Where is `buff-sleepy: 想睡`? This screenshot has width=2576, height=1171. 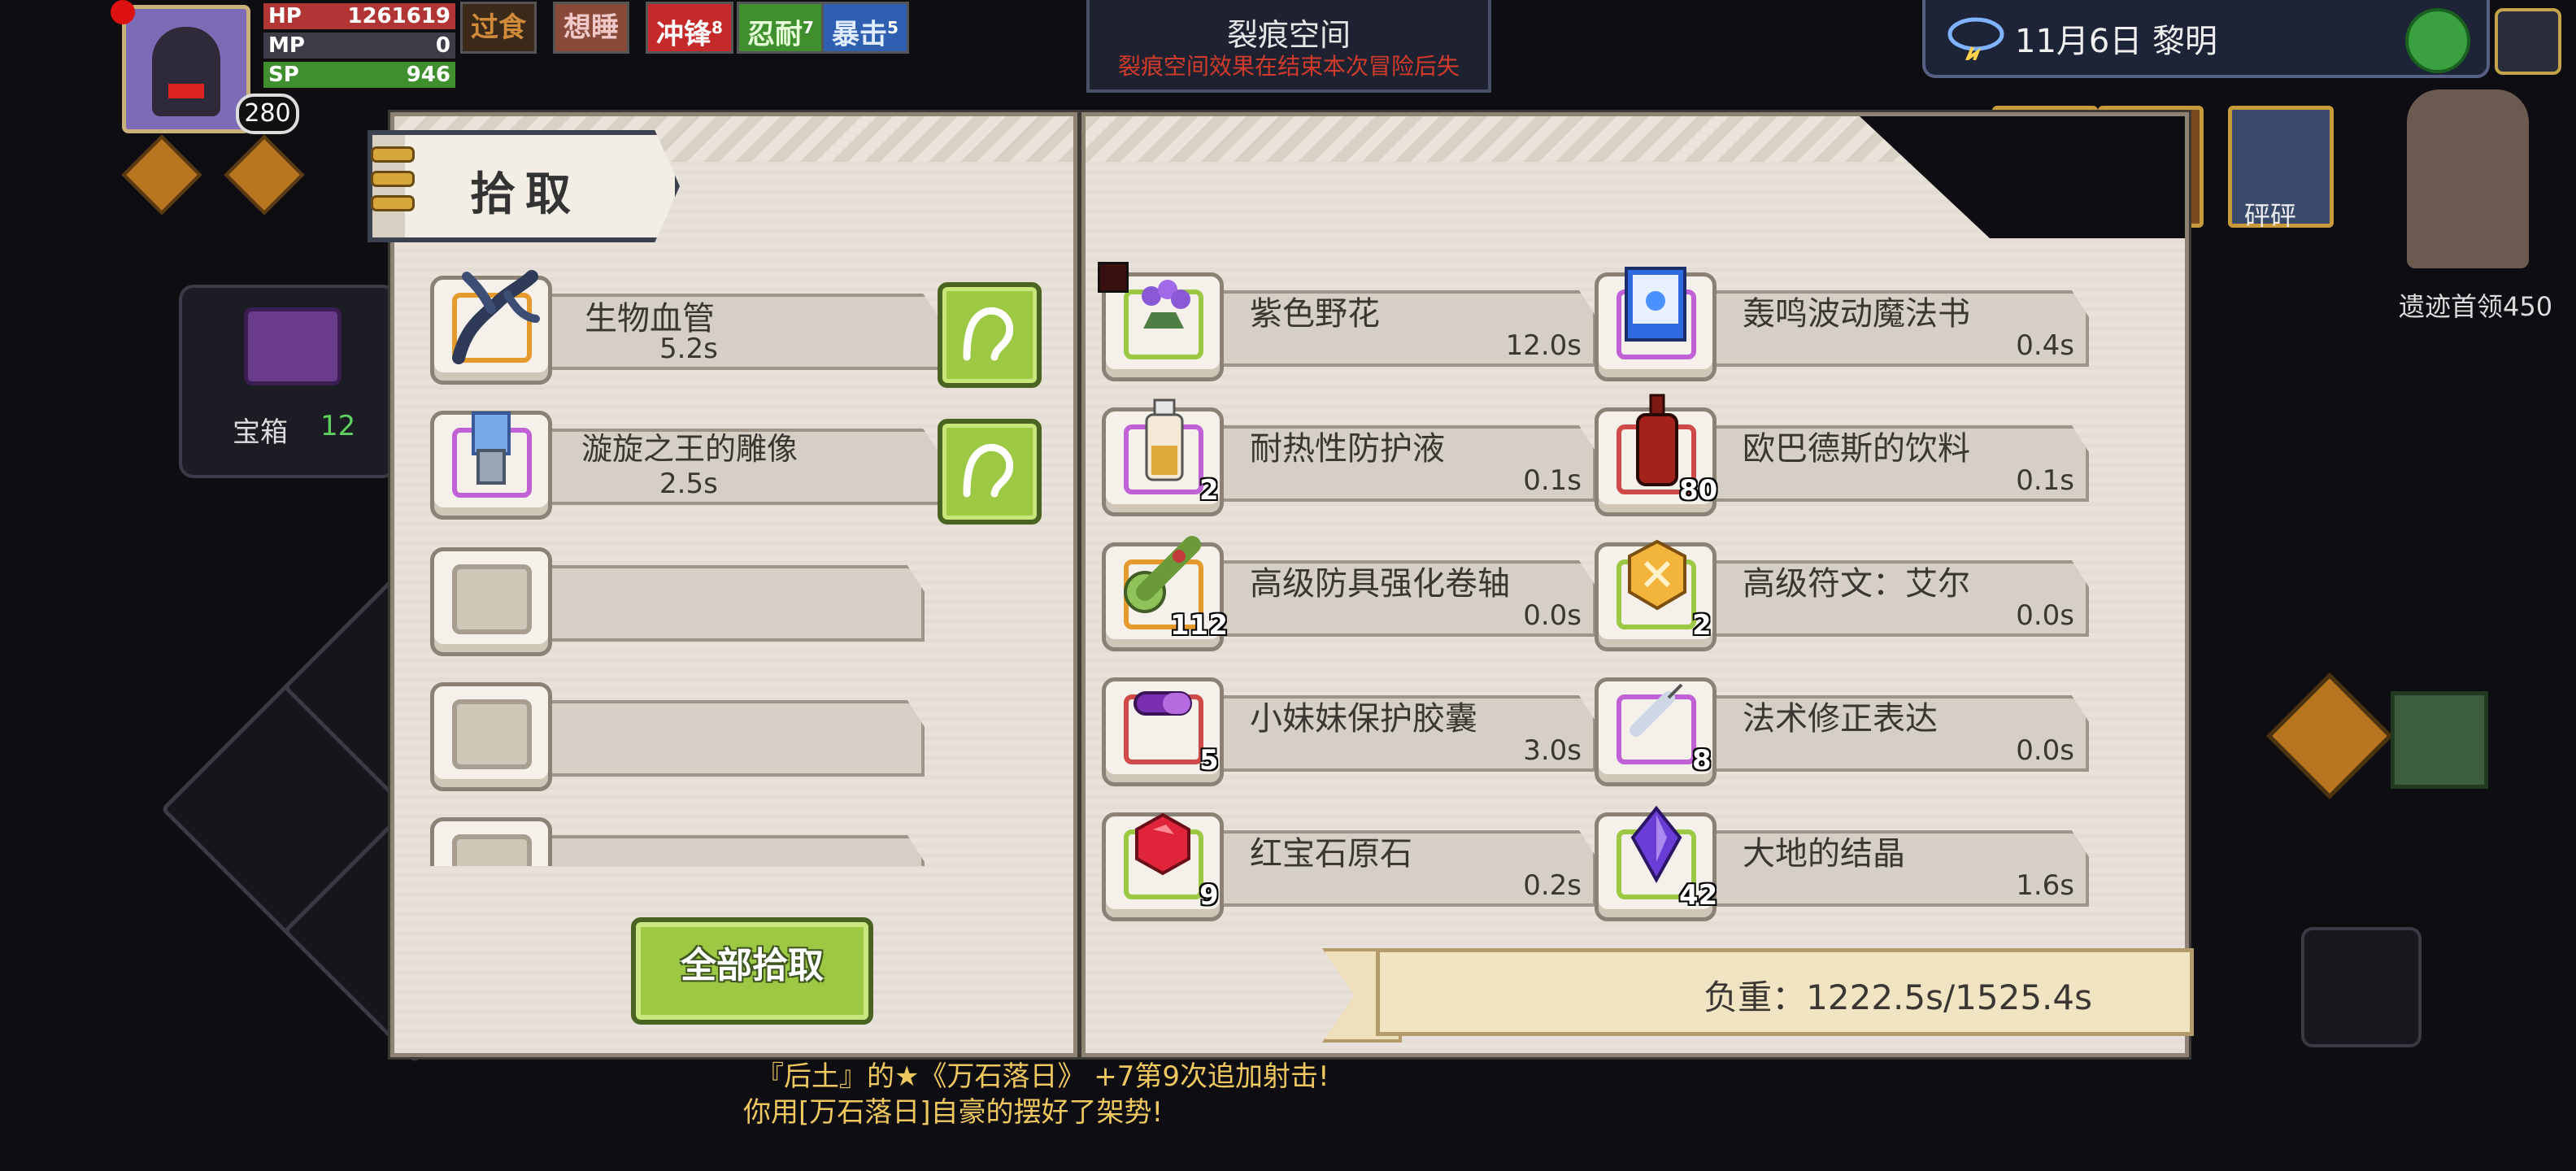
buff-sleepy: 想睡 is located at coordinates (591, 28).